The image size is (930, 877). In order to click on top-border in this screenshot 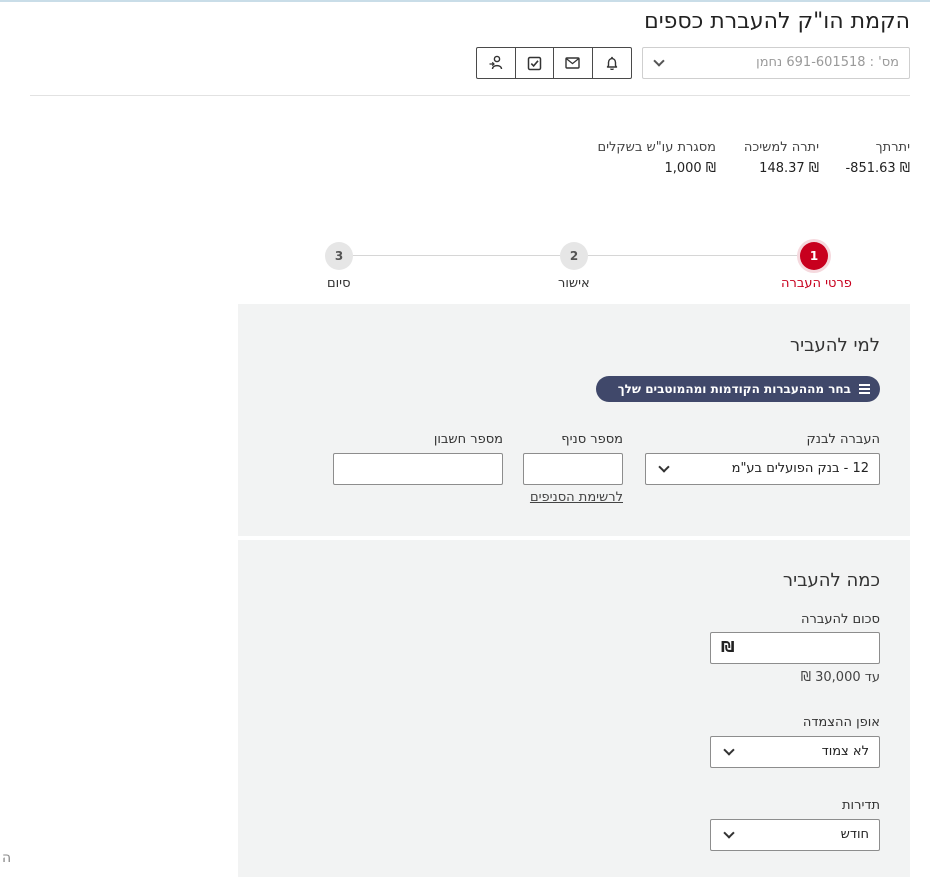, I will do `click(465, 1)`.